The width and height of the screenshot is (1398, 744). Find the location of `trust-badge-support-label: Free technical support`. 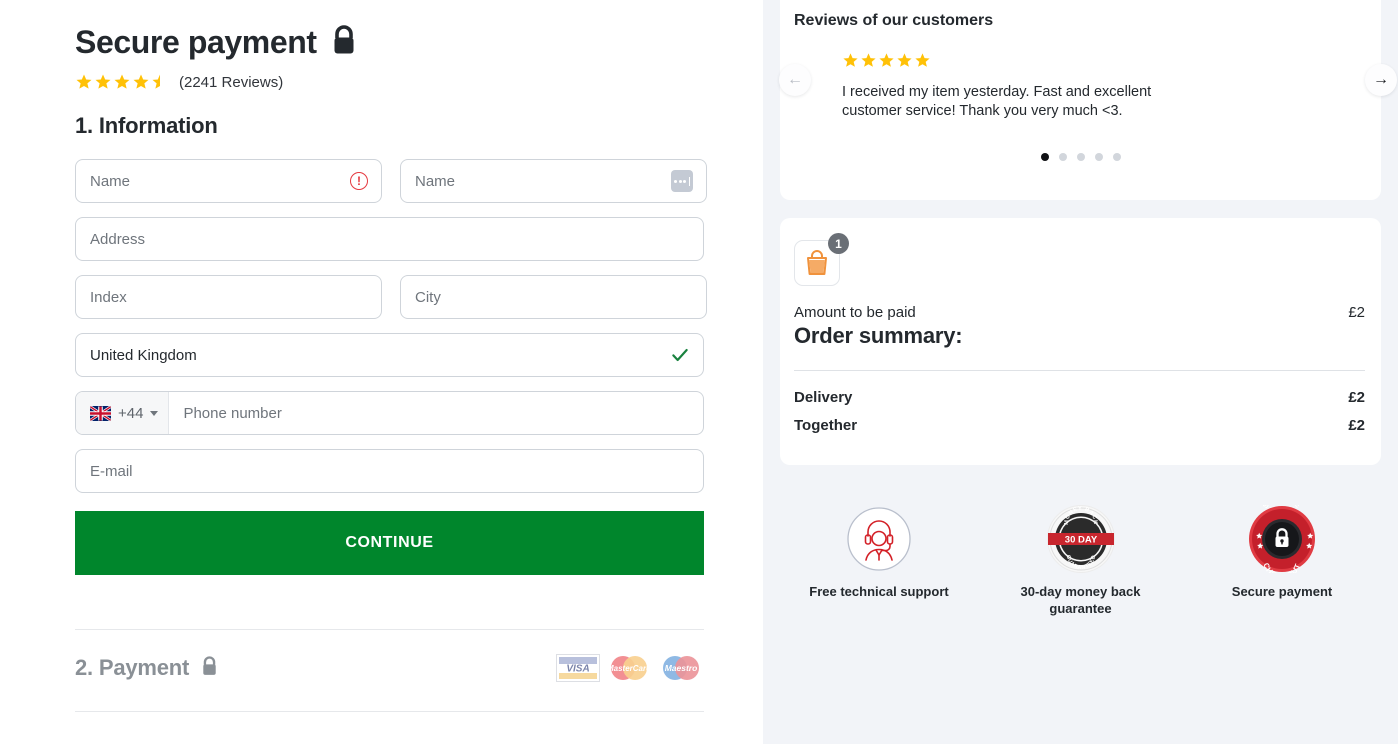

trust-badge-support-label: Free technical support is located at coordinates (879, 591).